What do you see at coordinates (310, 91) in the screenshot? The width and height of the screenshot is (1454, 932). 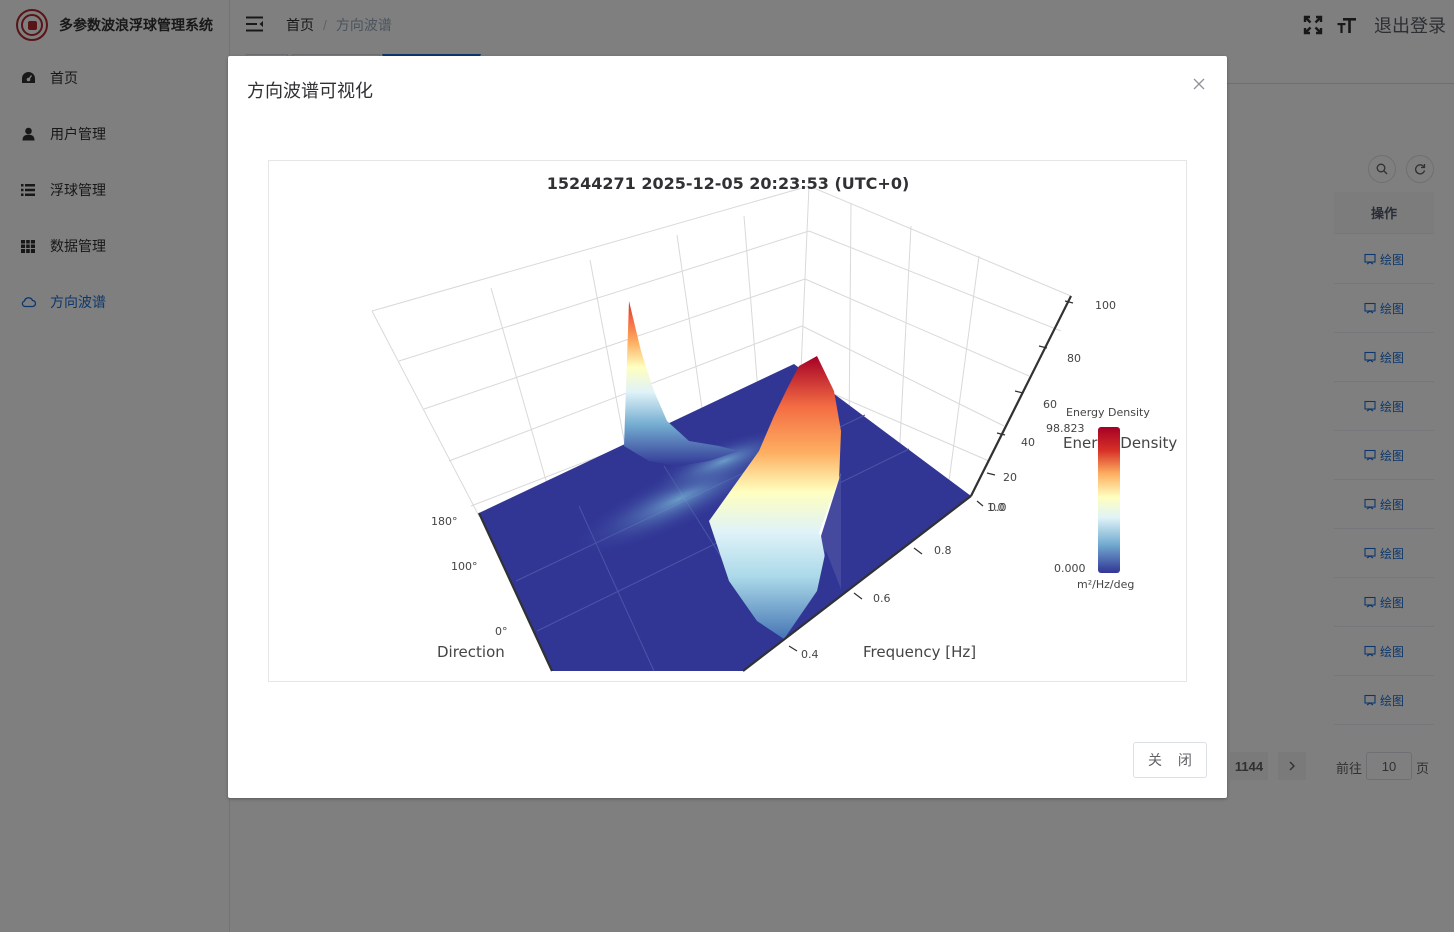 I see `dialog-title: 方向波谱可视化` at bounding box center [310, 91].